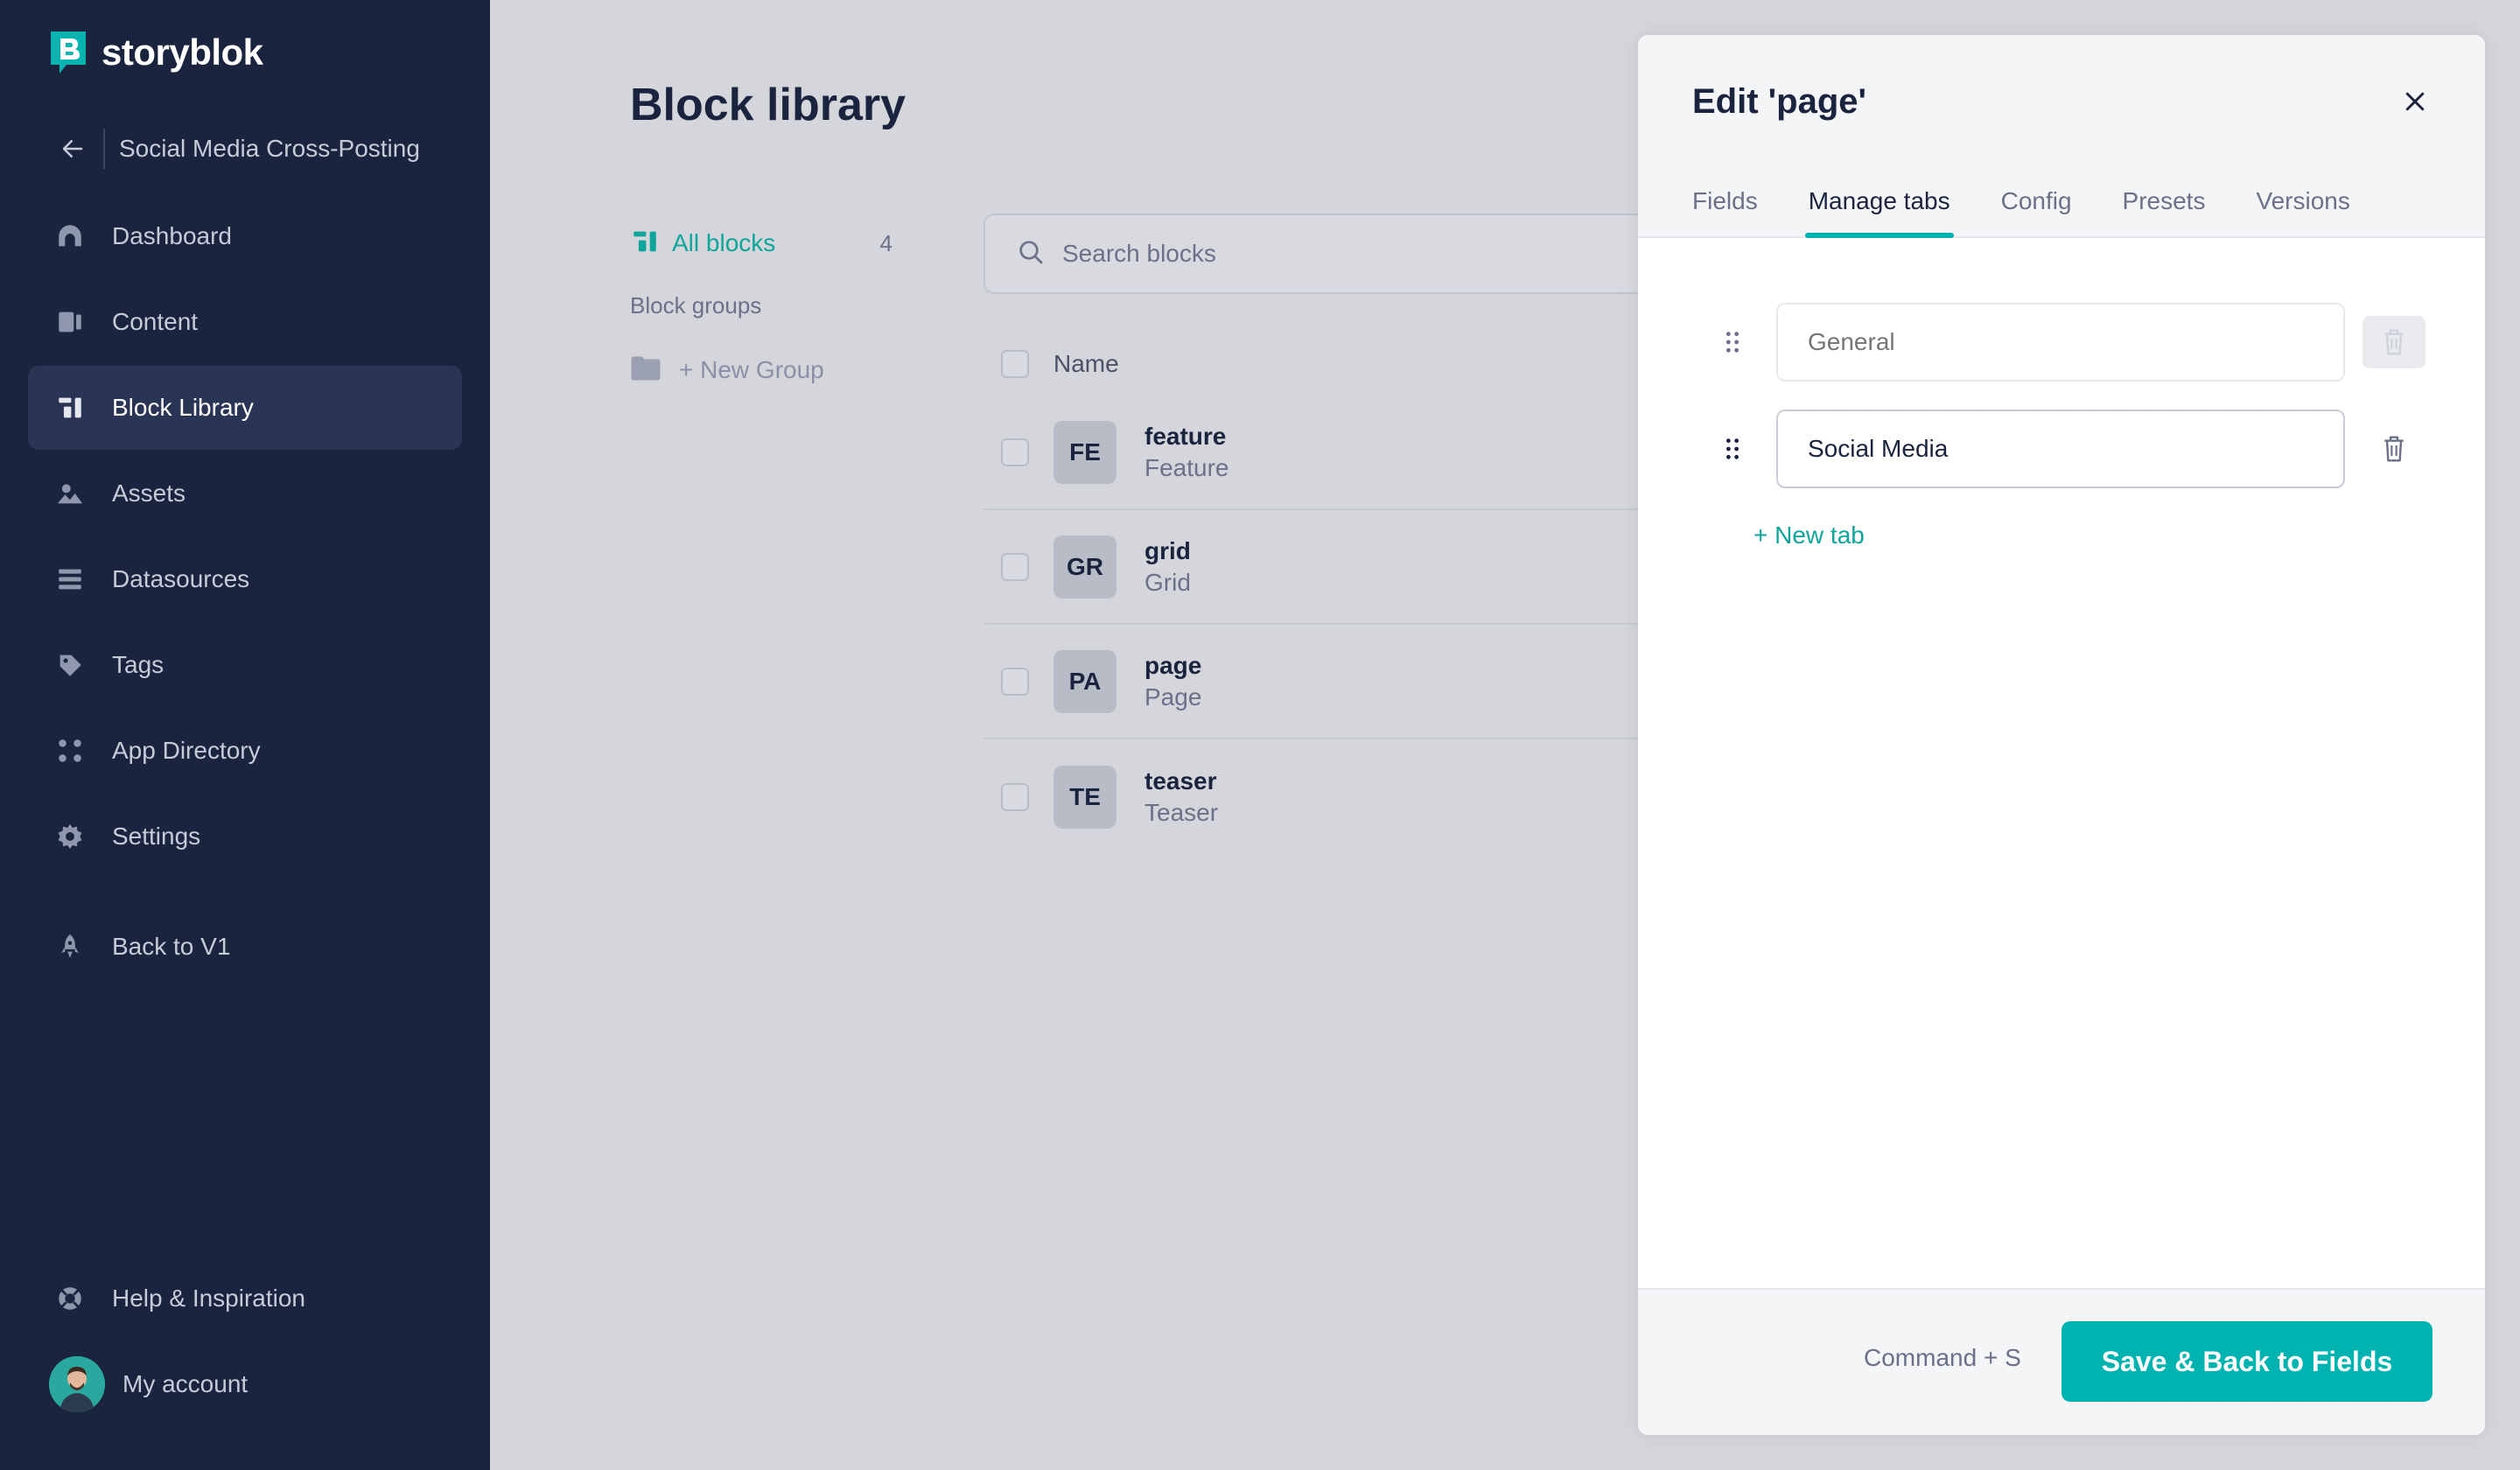  What do you see at coordinates (70, 579) in the screenshot?
I see `datasources-icon` at bounding box center [70, 579].